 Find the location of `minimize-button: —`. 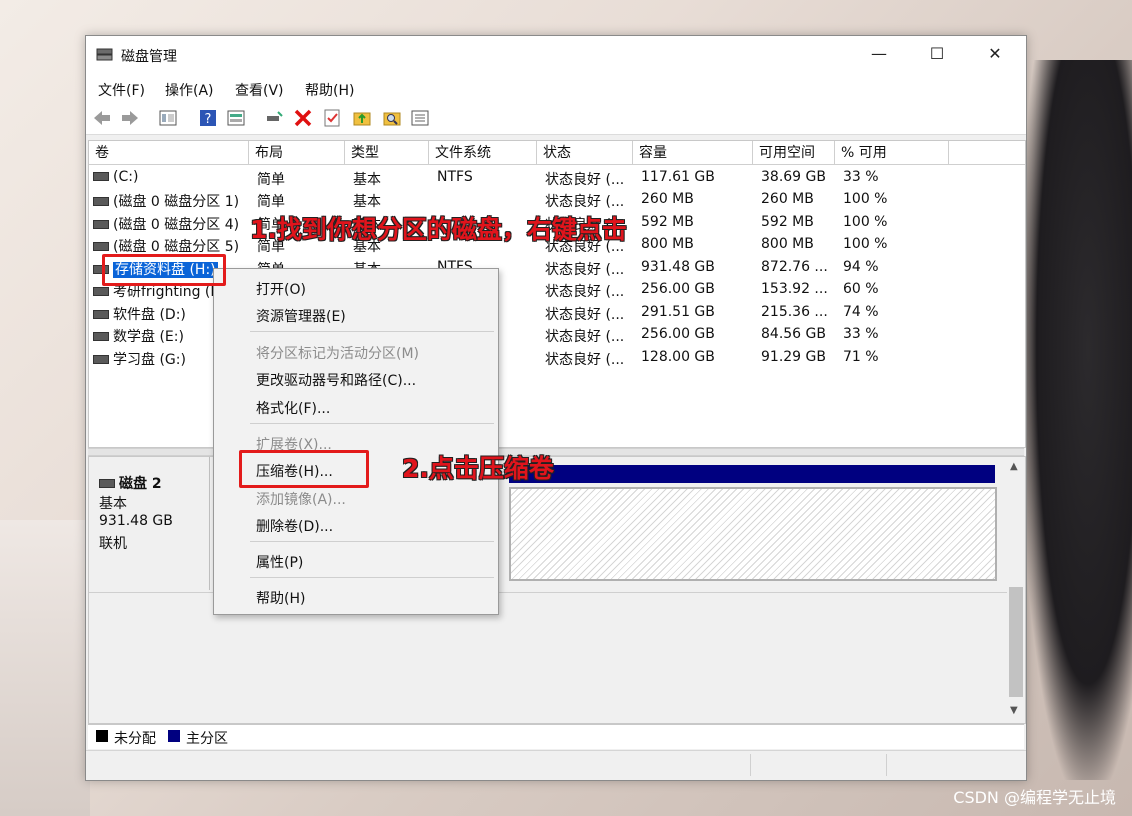

minimize-button: — is located at coordinates (879, 55).